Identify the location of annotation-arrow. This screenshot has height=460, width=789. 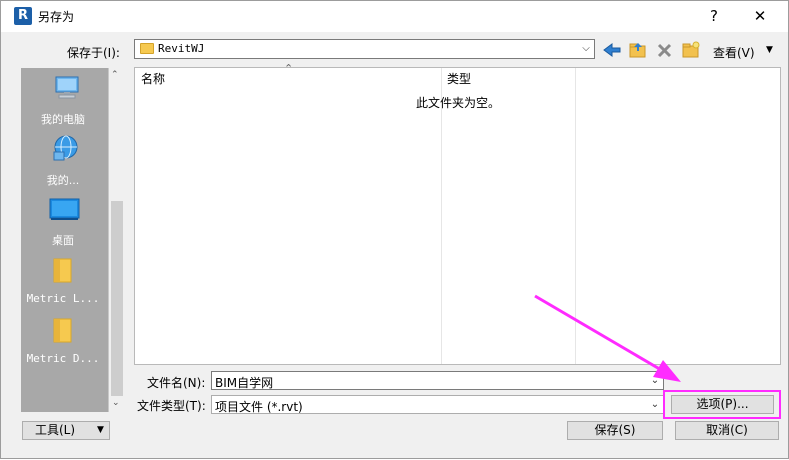
(607, 338).